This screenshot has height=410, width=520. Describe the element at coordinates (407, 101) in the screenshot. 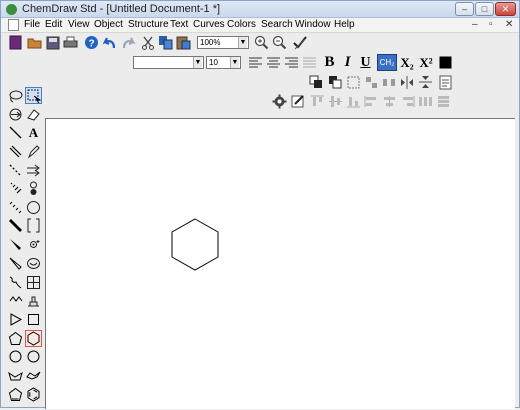

I see `align-right-edges-icon` at that location.